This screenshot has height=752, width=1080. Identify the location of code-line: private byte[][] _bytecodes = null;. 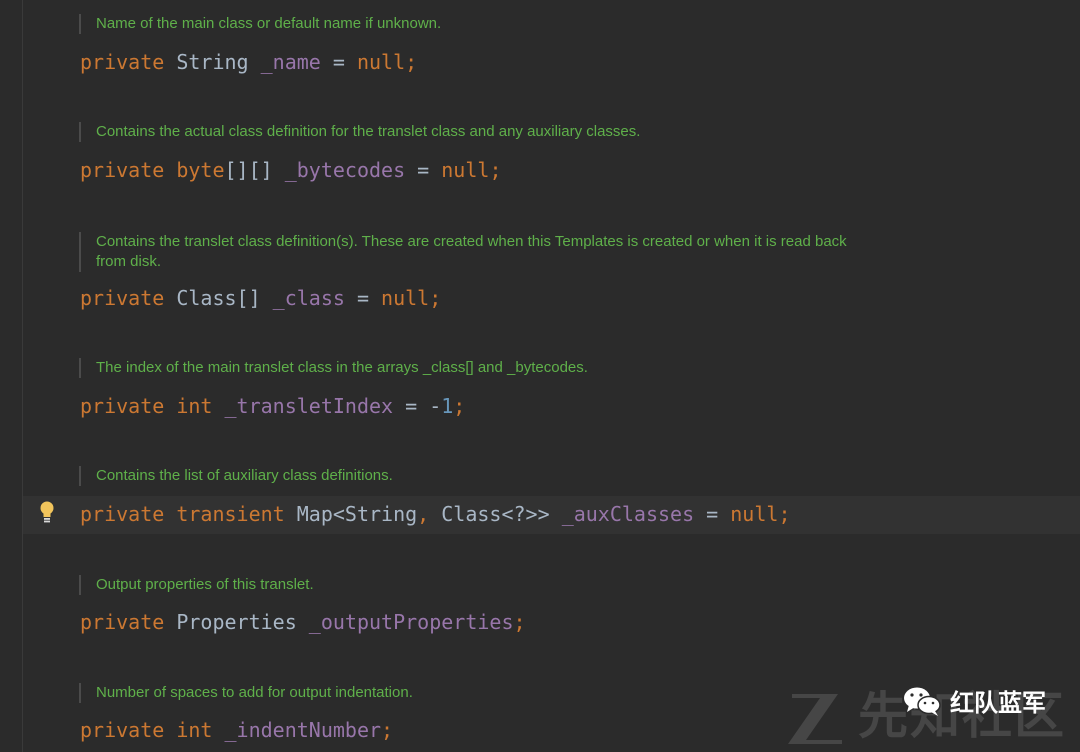
(290, 170).